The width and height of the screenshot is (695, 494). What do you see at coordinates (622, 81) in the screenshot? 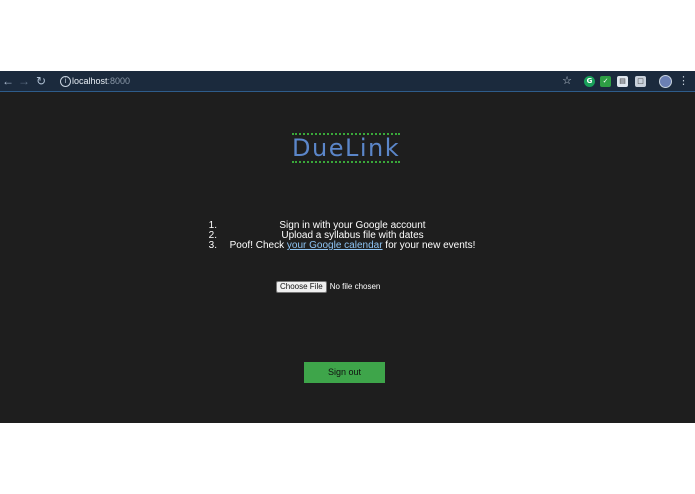
I see `chart-extension-icon: ▤` at bounding box center [622, 81].